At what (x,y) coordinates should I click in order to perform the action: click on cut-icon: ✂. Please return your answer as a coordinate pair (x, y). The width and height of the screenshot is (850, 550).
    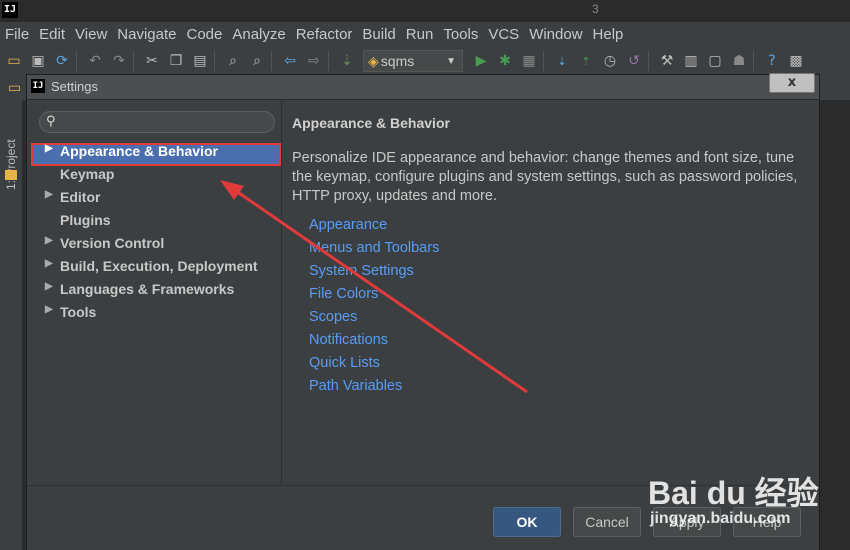
    Looking at the image, I should click on (152, 61).